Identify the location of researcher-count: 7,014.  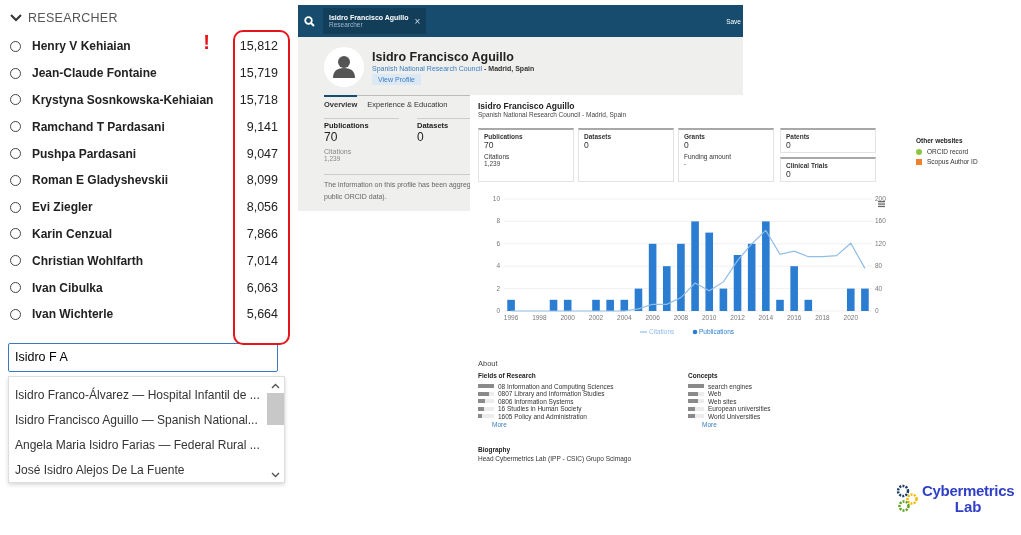
(262, 260).